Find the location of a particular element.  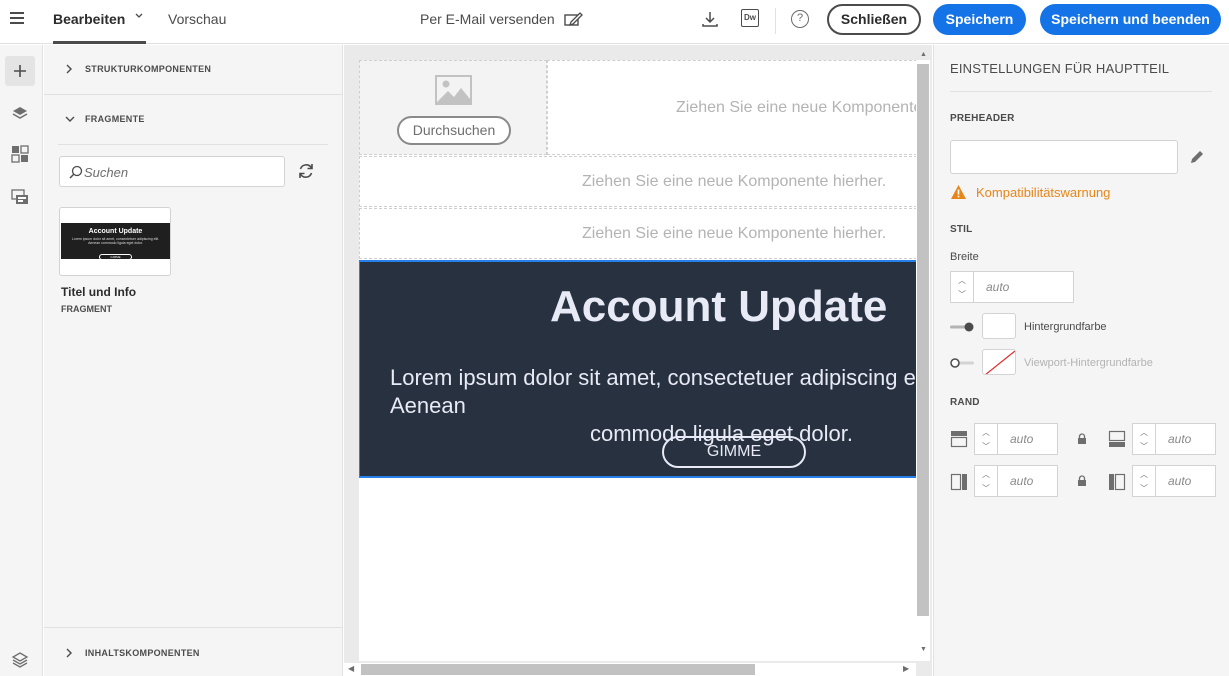

edit-send-icon is located at coordinates (573, 19).